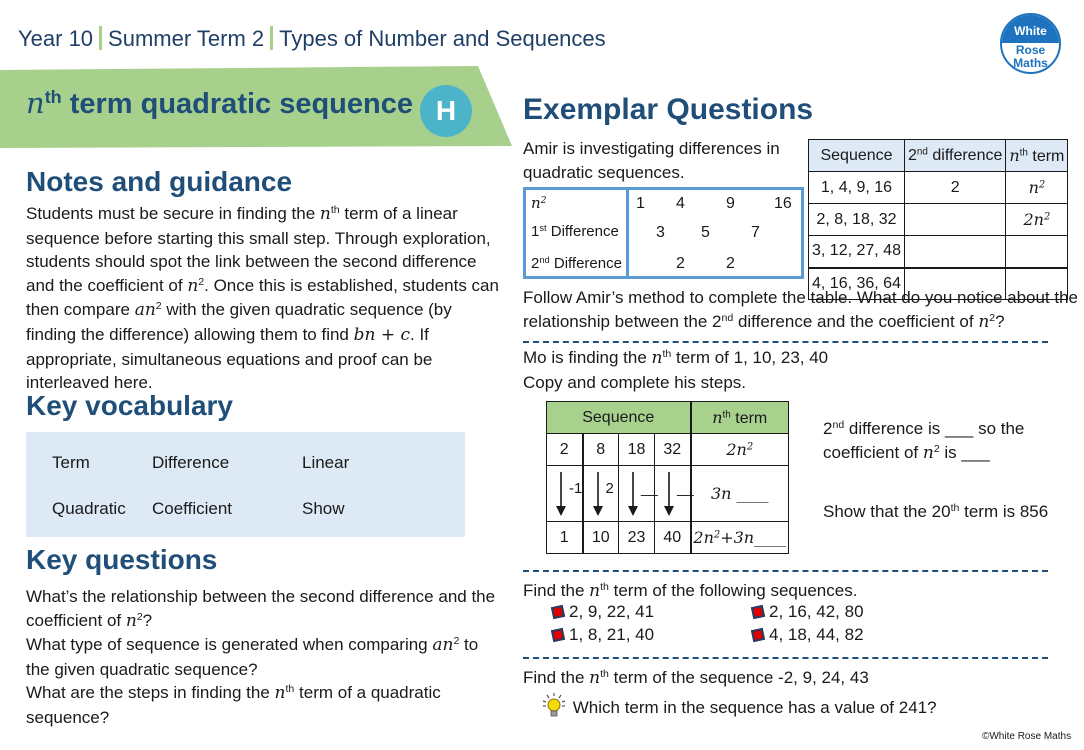 This screenshot has height=750, width=1084. Describe the element at coordinates (816, 611) in the screenshot. I see `sequence-text: 2, 16, 42, 80` at that location.